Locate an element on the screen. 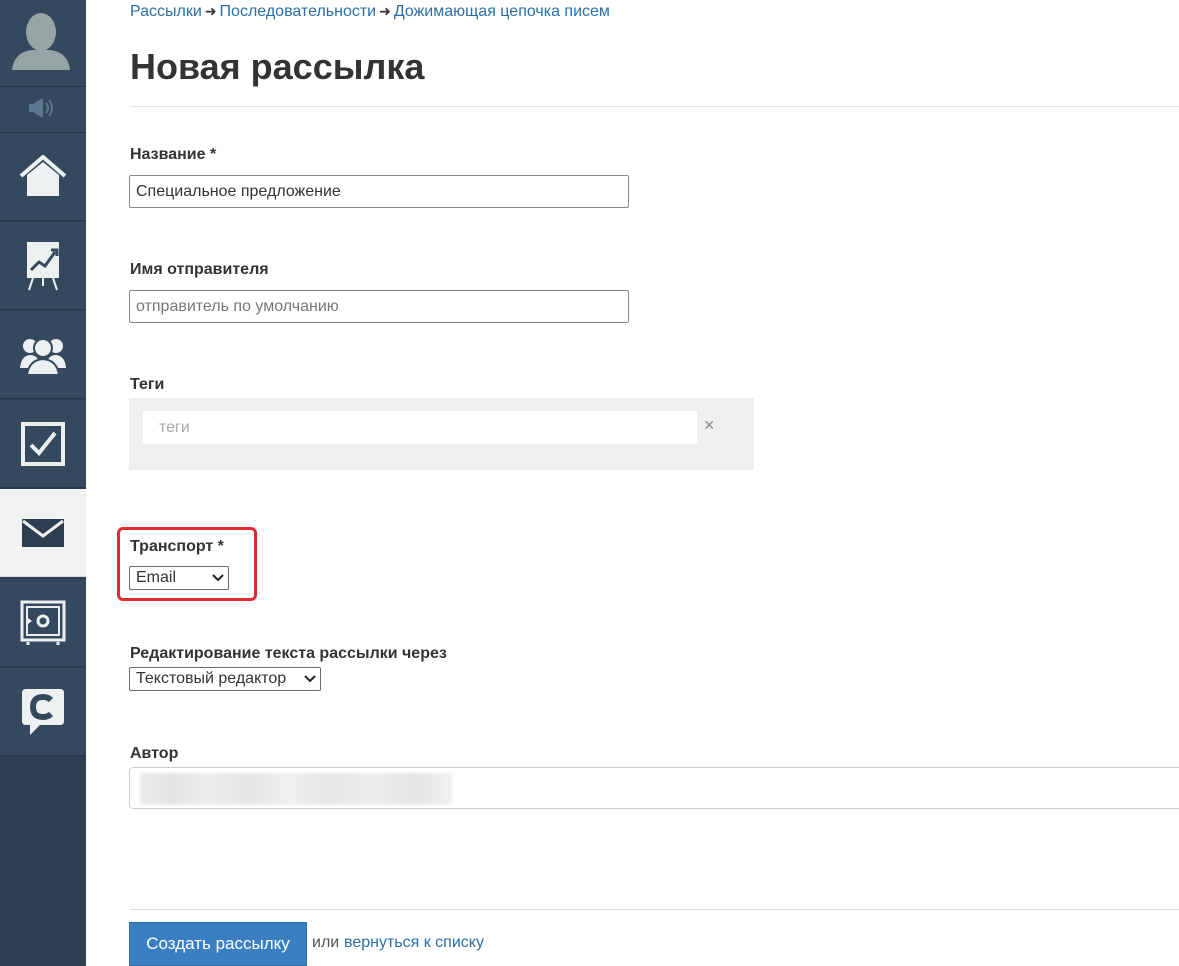  breadcrumb-chain: Дожимающая цепочка писем is located at coordinates (502, 11).